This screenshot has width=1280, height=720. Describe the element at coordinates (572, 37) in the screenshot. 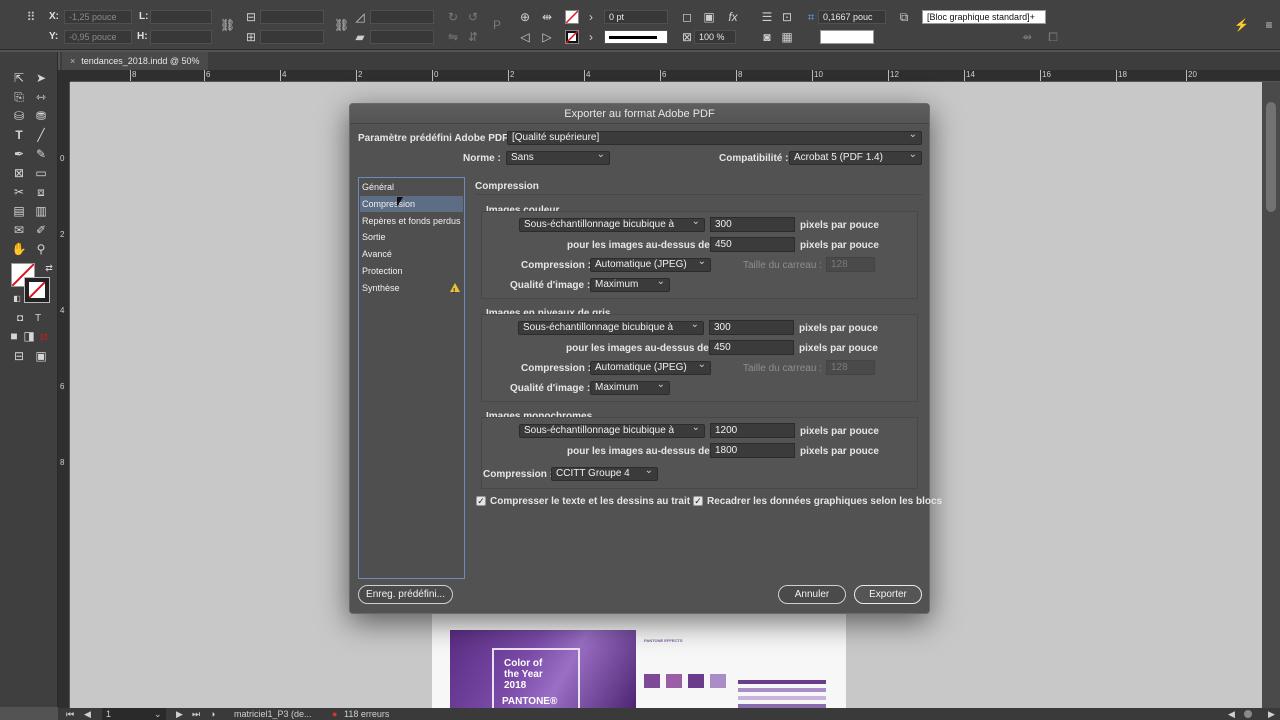

I see `stroke-swatch-icon` at that location.